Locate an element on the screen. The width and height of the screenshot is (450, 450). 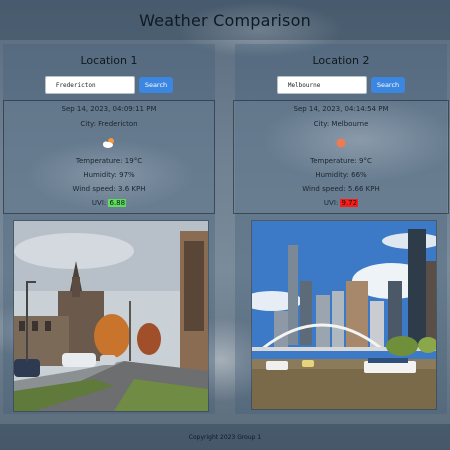
wind-speed-text: Wind speed: 5.66 KPH is located at coordinates (341, 189).